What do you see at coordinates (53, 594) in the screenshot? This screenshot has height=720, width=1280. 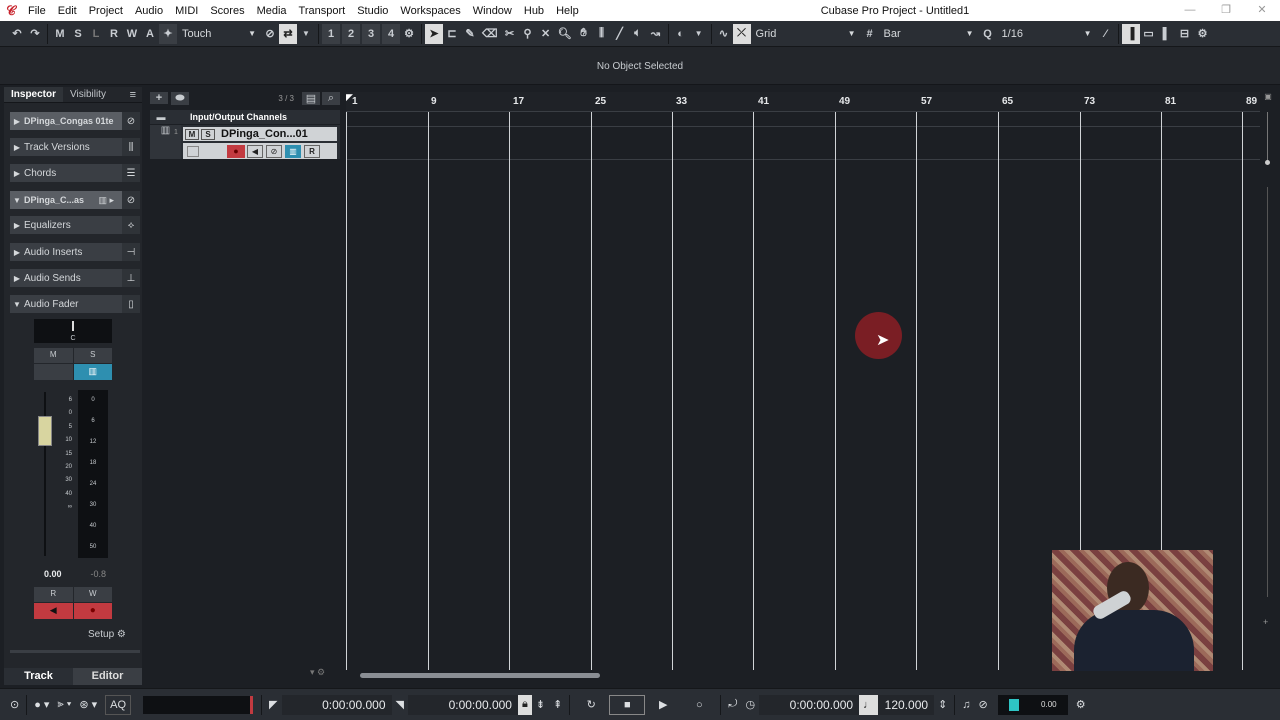 I see `read-automation-button: R` at bounding box center [53, 594].